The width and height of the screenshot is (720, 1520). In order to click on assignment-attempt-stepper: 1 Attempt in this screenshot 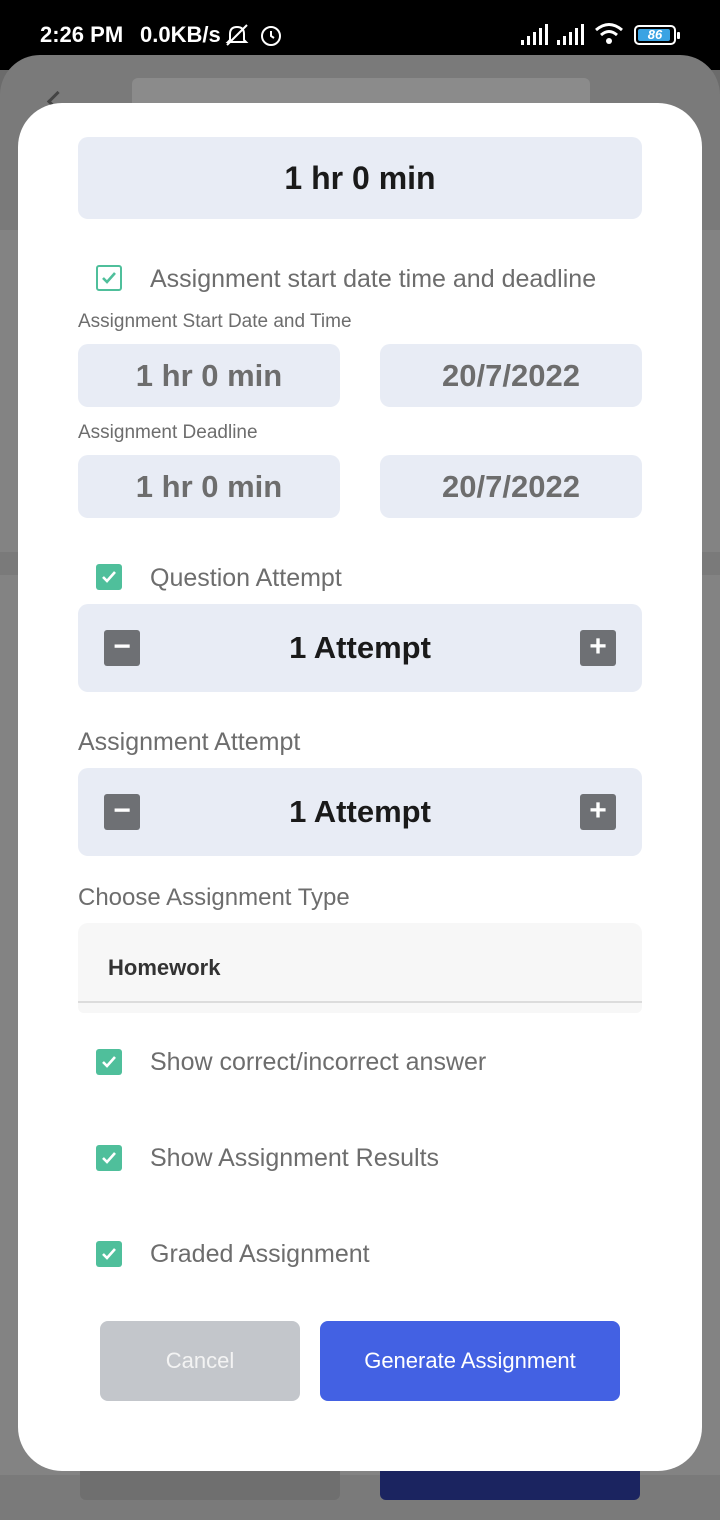, I will do `click(360, 812)`.